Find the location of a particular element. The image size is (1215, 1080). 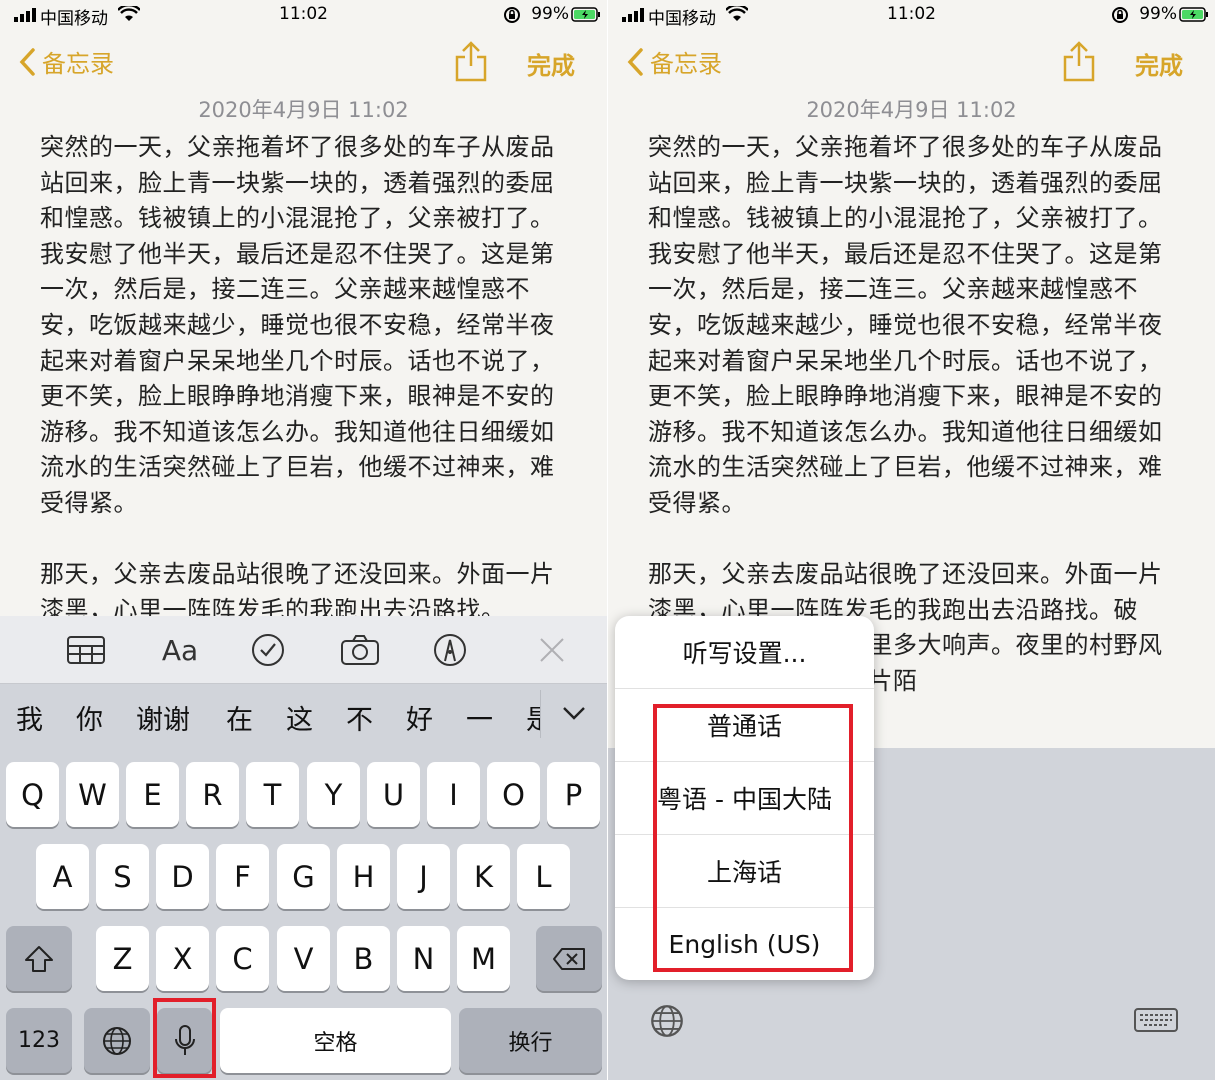

text-format-icon: Aa is located at coordinates (180, 650).